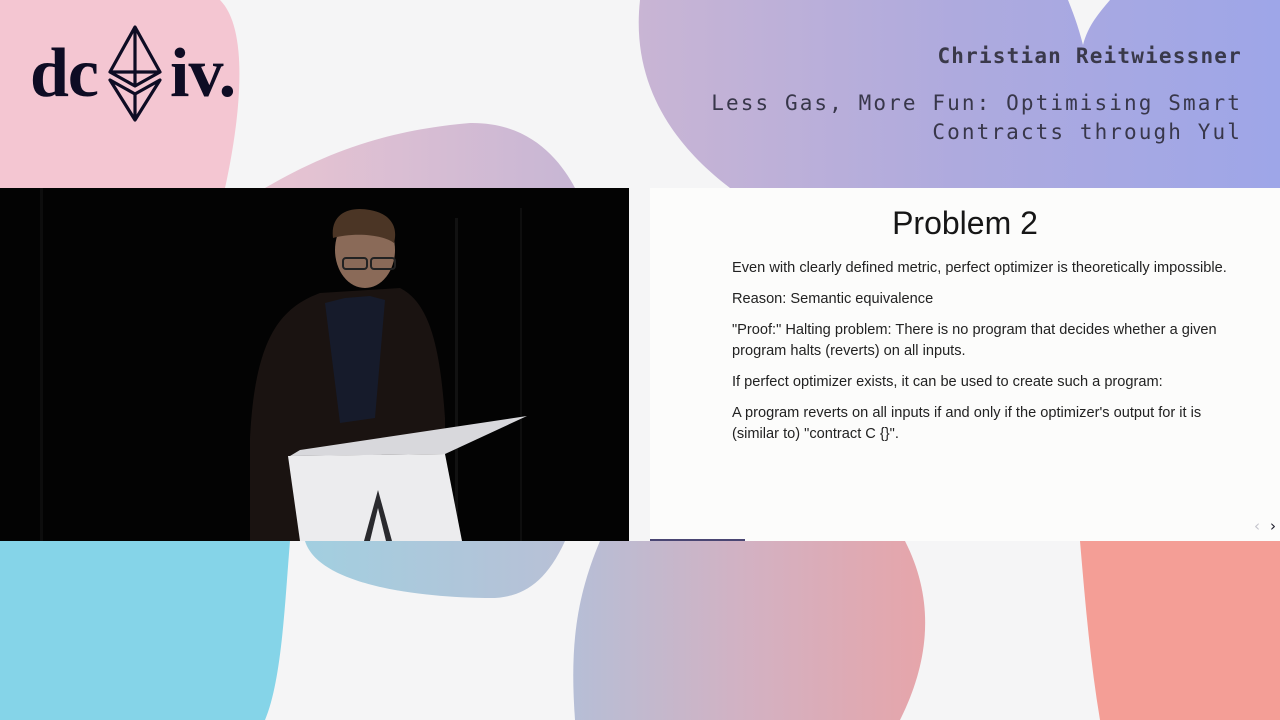  Describe the element at coordinates (833, 299) in the screenshot. I see `slide-paragraph: Reason: Semantic equivalence` at that location.